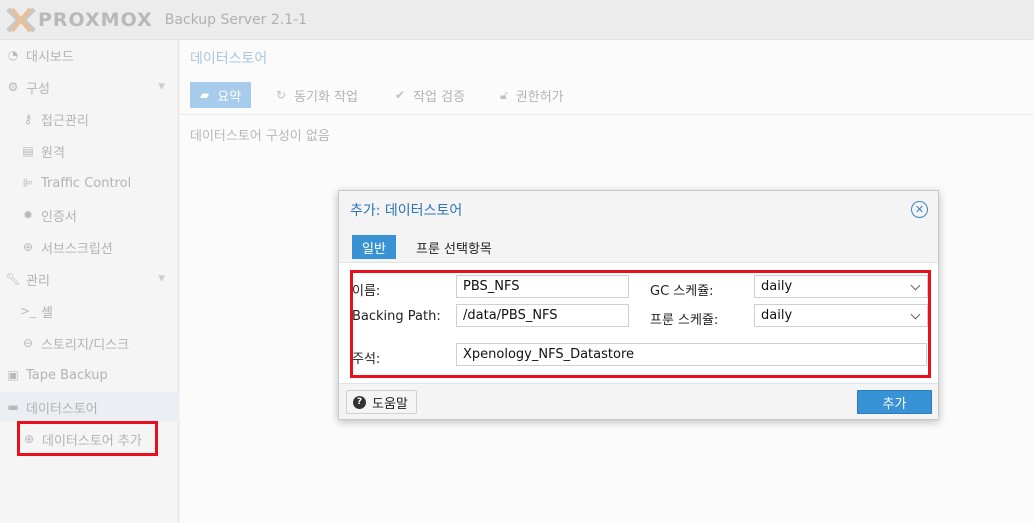 The width and height of the screenshot is (1034, 523). What do you see at coordinates (89, 311) in the screenshot?
I see `sidebar-item-shell: >_ 셸` at bounding box center [89, 311].